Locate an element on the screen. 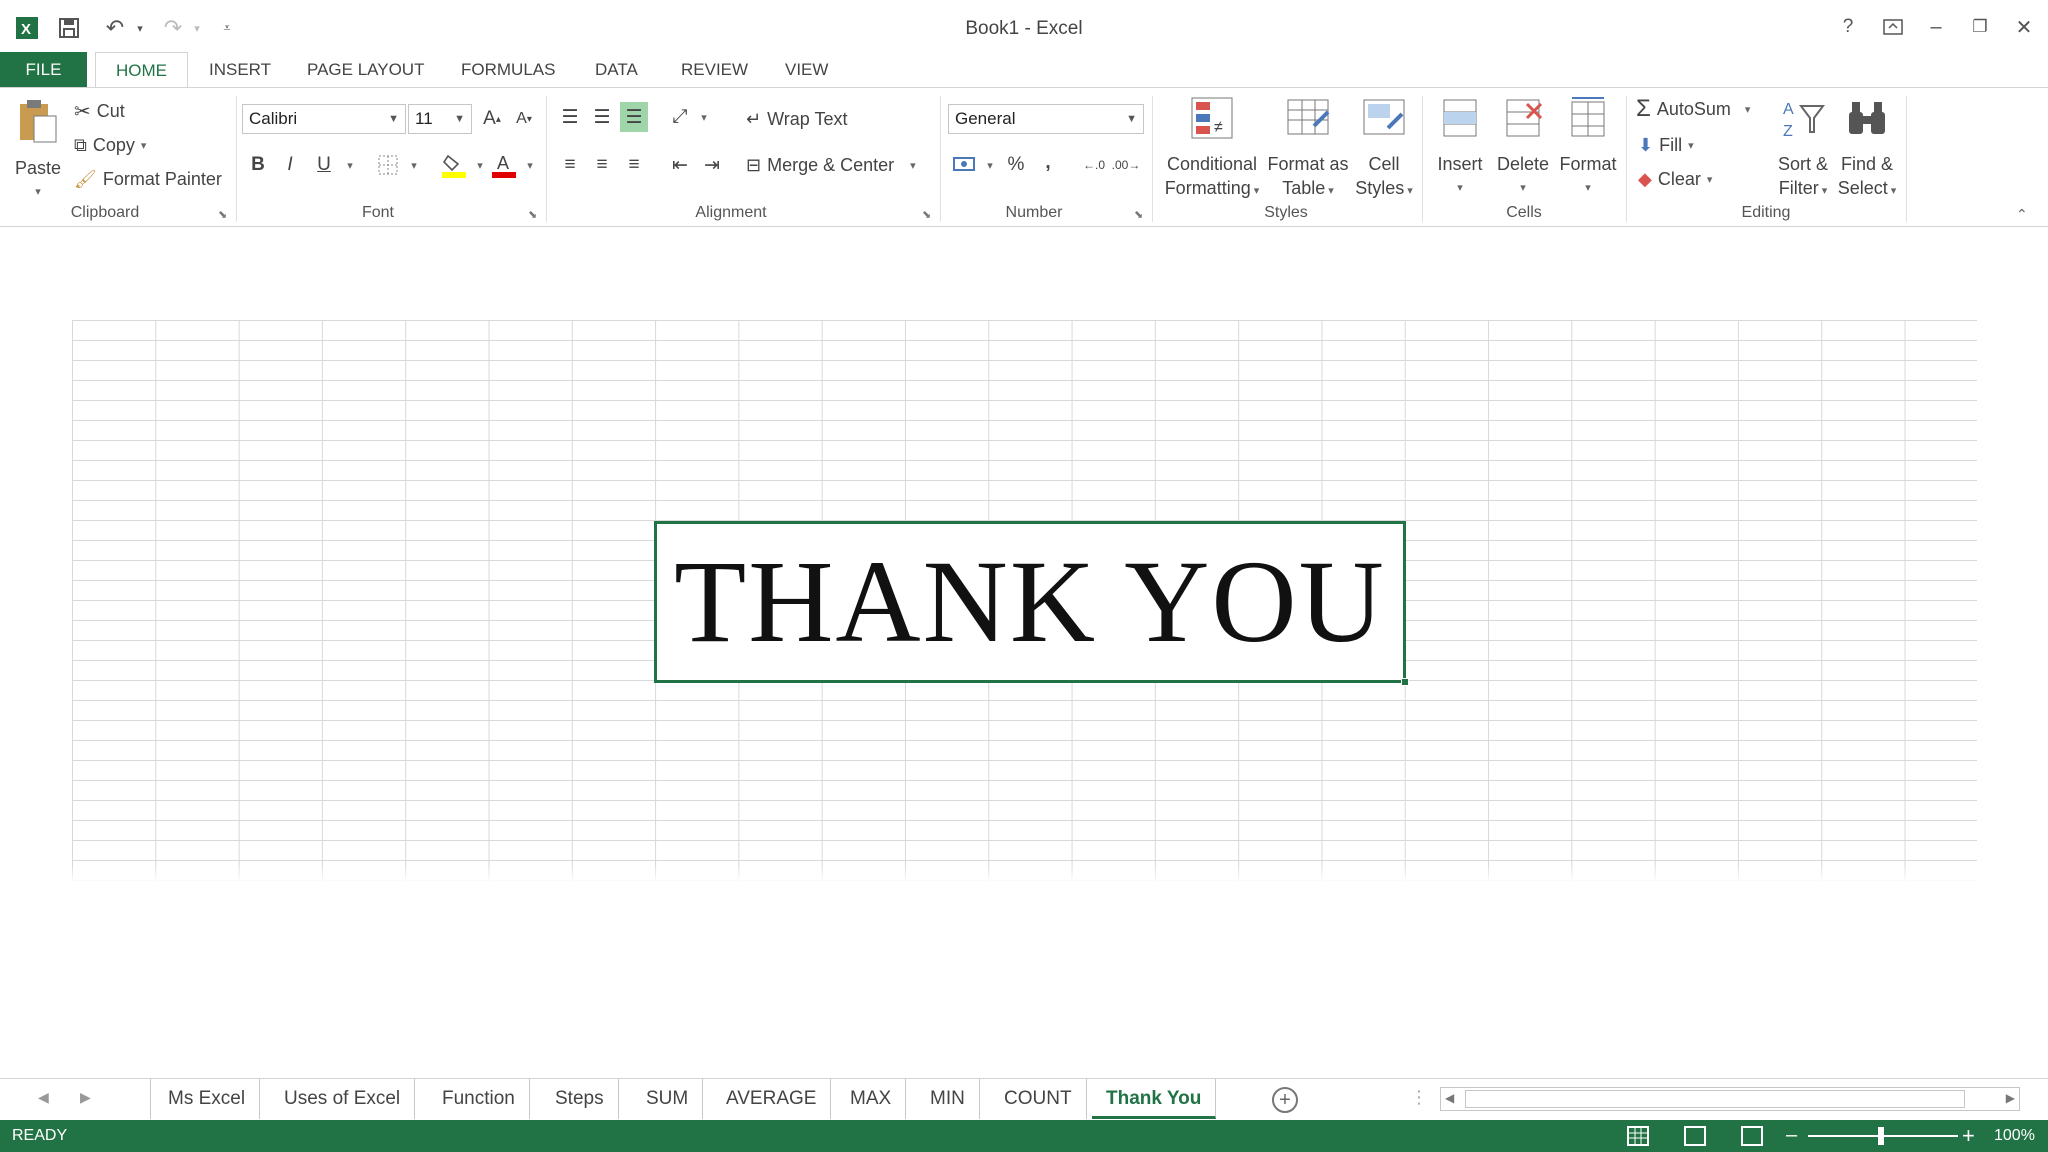 The height and width of the screenshot is (1152, 2048). scroll-left-icon: ◀ is located at coordinates (1449, 1098).